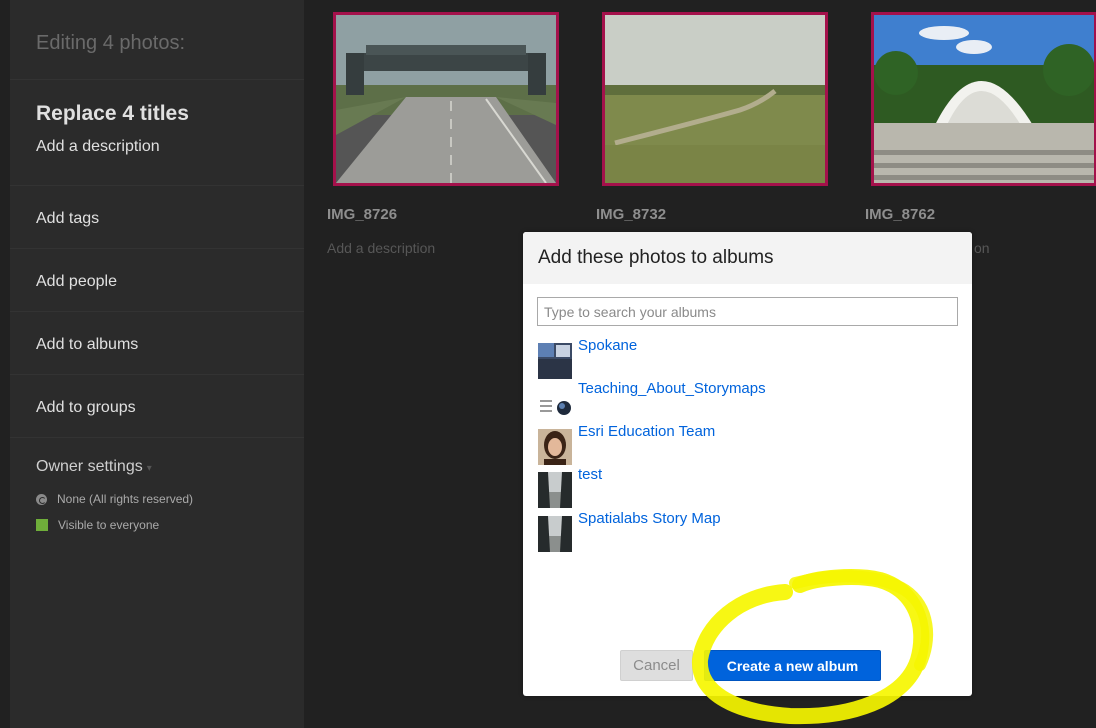  Describe the element at coordinates (42, 525) in the screenshot. I see `visibility-icon` at that location.